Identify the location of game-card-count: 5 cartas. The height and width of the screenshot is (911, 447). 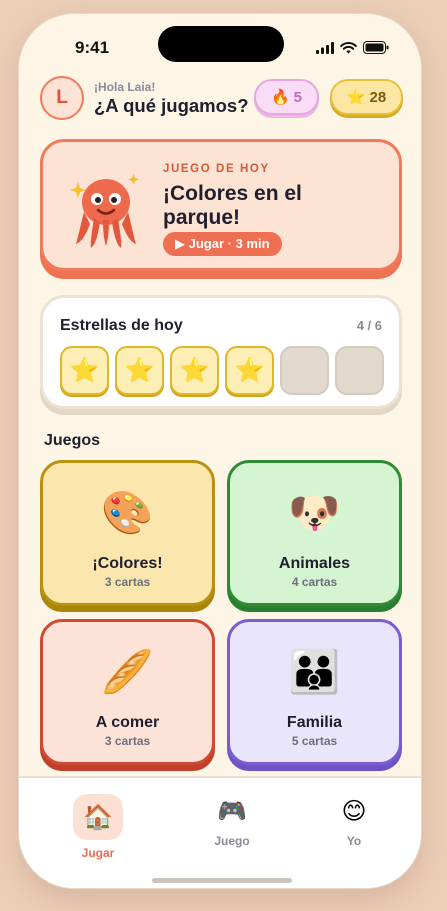
(314, 741).